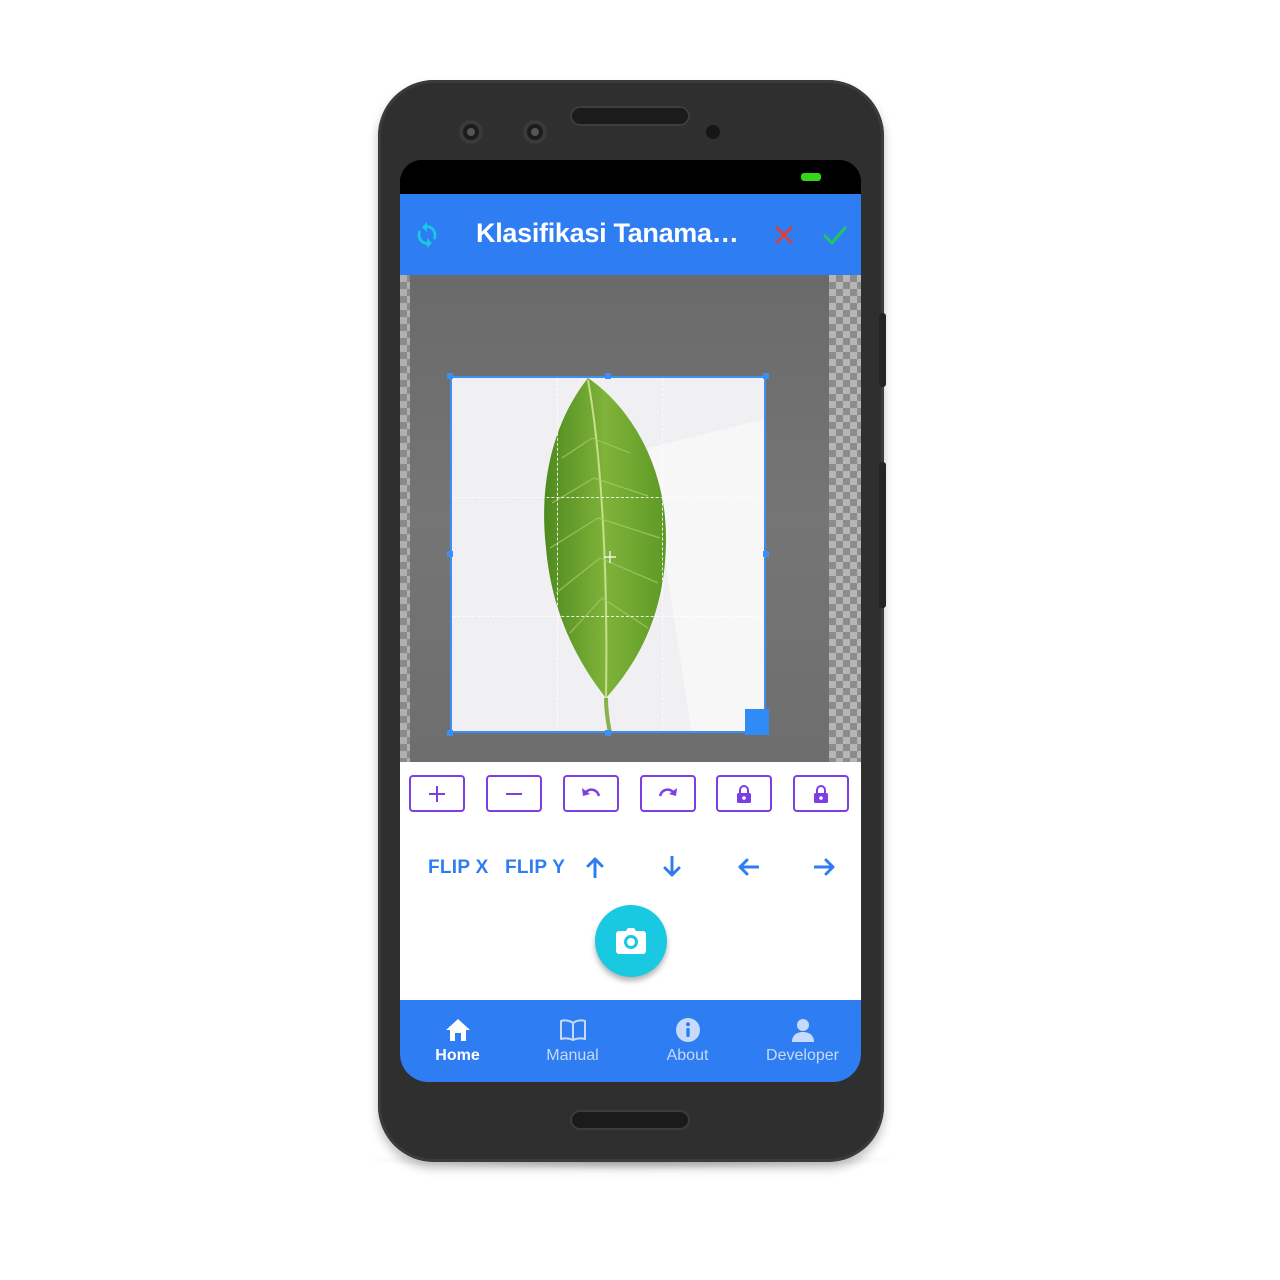  What do you see at coordinates (427, 235) in the screenshot?
I see `refresh-icon` at bounding box center [427, 235].